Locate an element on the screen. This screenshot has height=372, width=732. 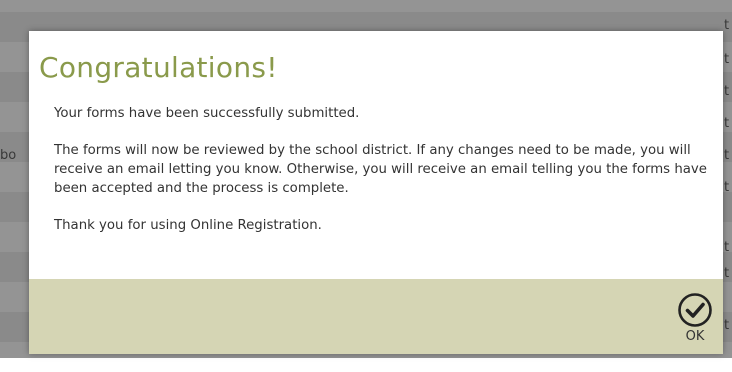
dialog-message-thanks: Thank you for using Online Registration. is located at coordinates (188, 225).